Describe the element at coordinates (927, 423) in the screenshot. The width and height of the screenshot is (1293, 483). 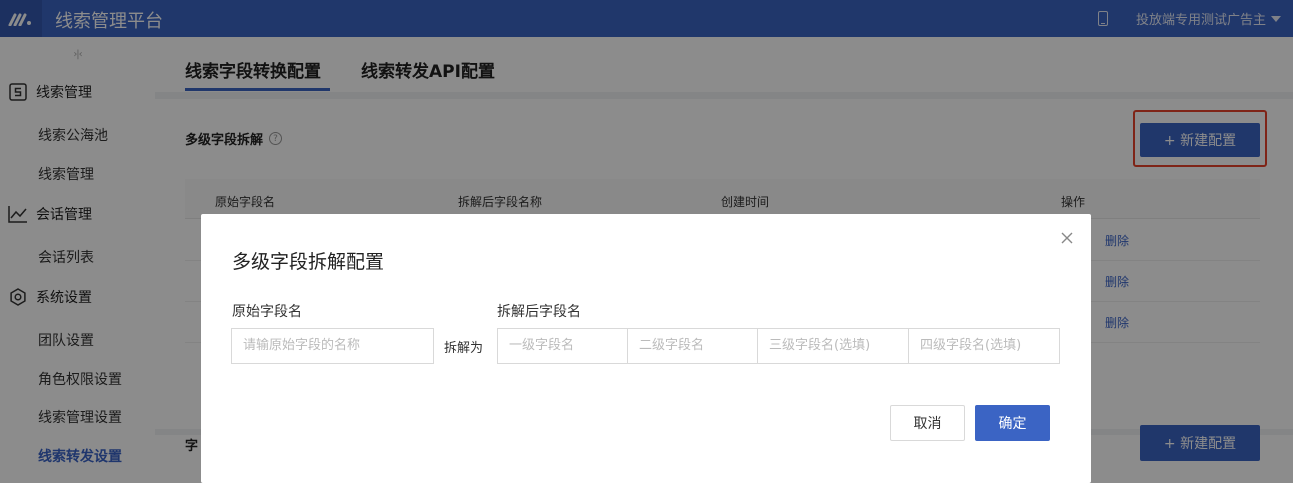
I see `cancel-button: 取消` at that location.